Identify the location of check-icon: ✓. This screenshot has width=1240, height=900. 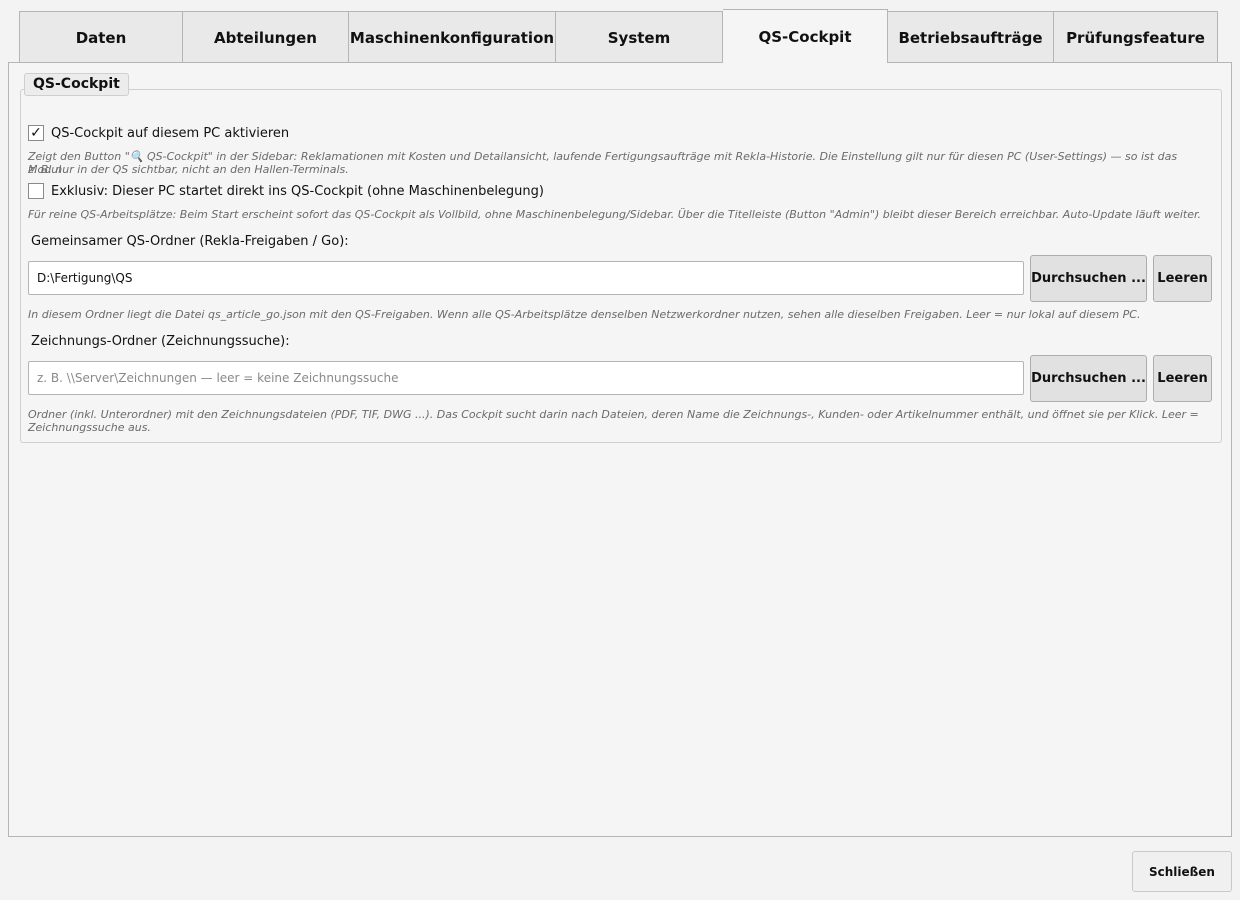
(36, 133).